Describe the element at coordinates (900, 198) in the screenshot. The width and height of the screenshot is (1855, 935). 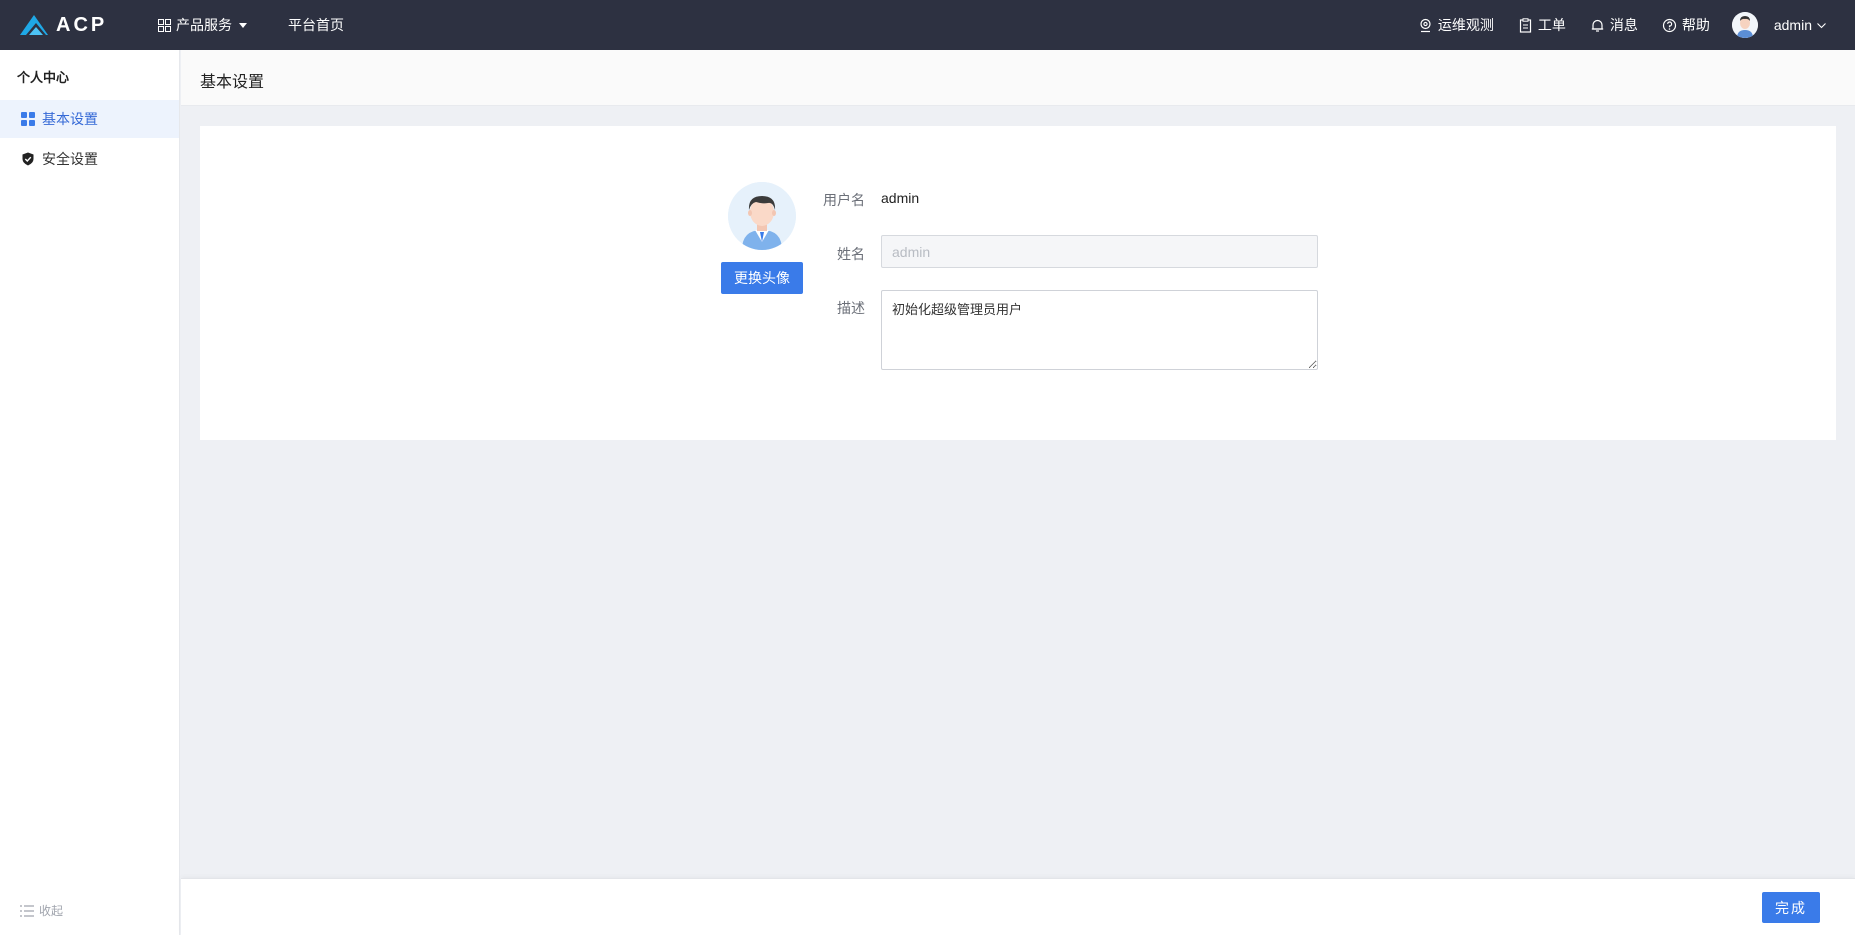
I see `username-value: admin` at that location.